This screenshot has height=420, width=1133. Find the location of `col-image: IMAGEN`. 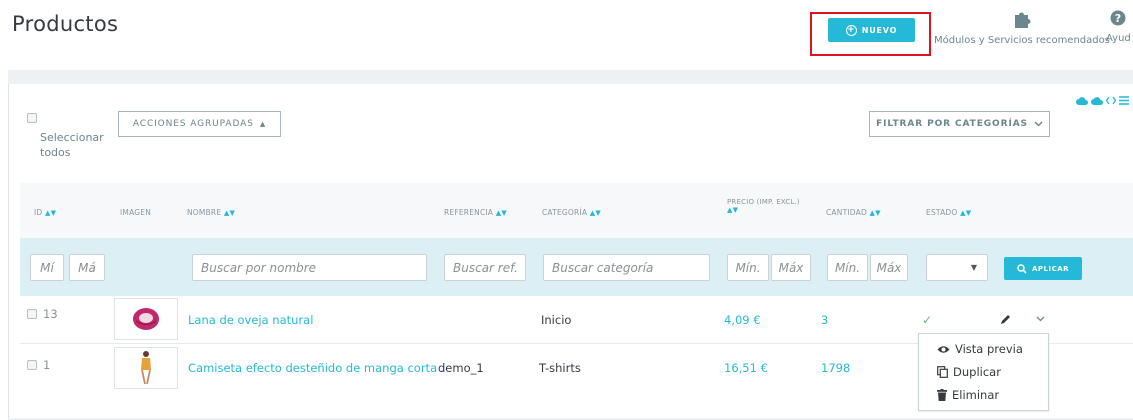

col-image: IMAGEN is located at coordinates (136, 212).